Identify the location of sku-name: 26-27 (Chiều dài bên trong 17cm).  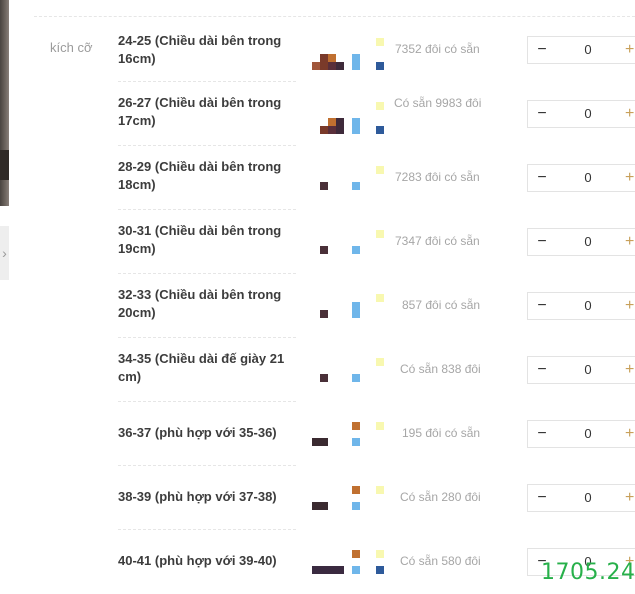
(200, 111).